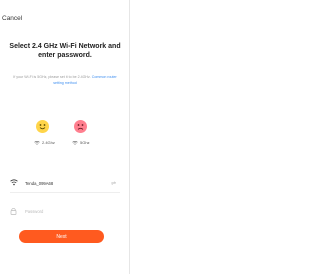 The image size is (320, 274). What do you see at coordinates (85, 142) in the screenshot?
I see `band-label: 5Ghz` at bounding box center [85, 142].